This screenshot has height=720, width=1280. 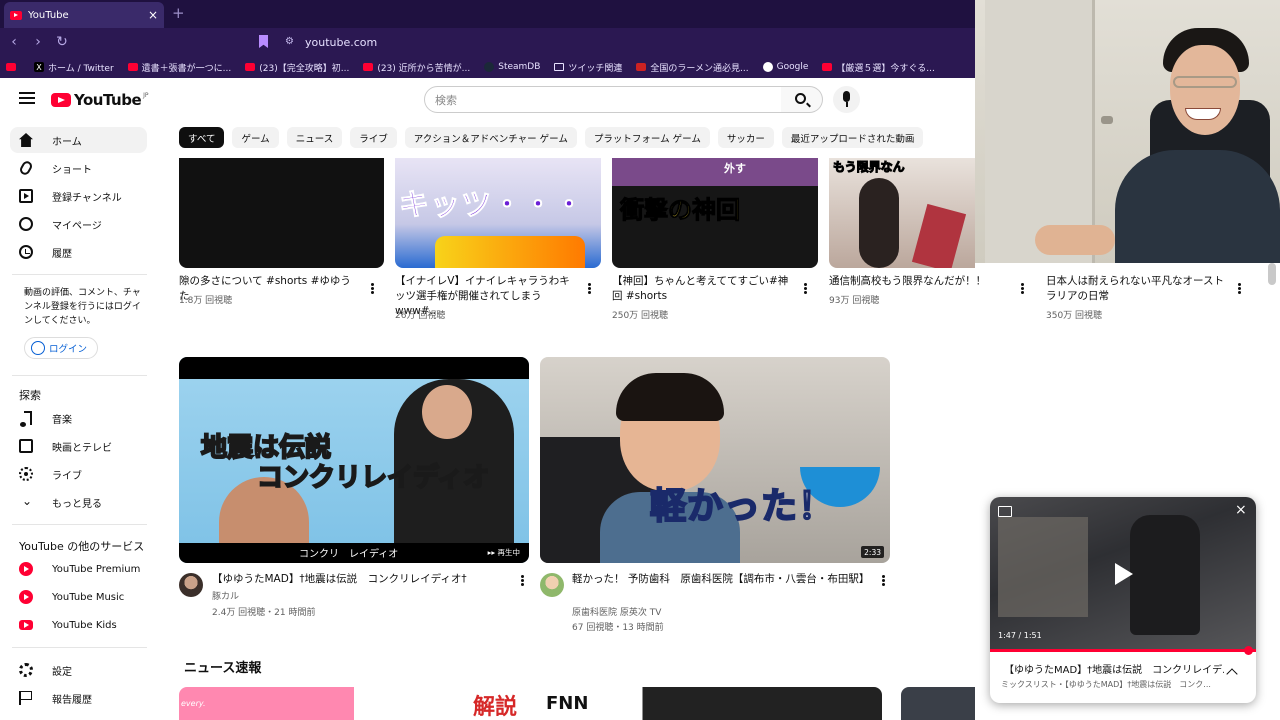 I want to click on shorts-thumbnail: キッツ・・・, so click(x=498, y=213).